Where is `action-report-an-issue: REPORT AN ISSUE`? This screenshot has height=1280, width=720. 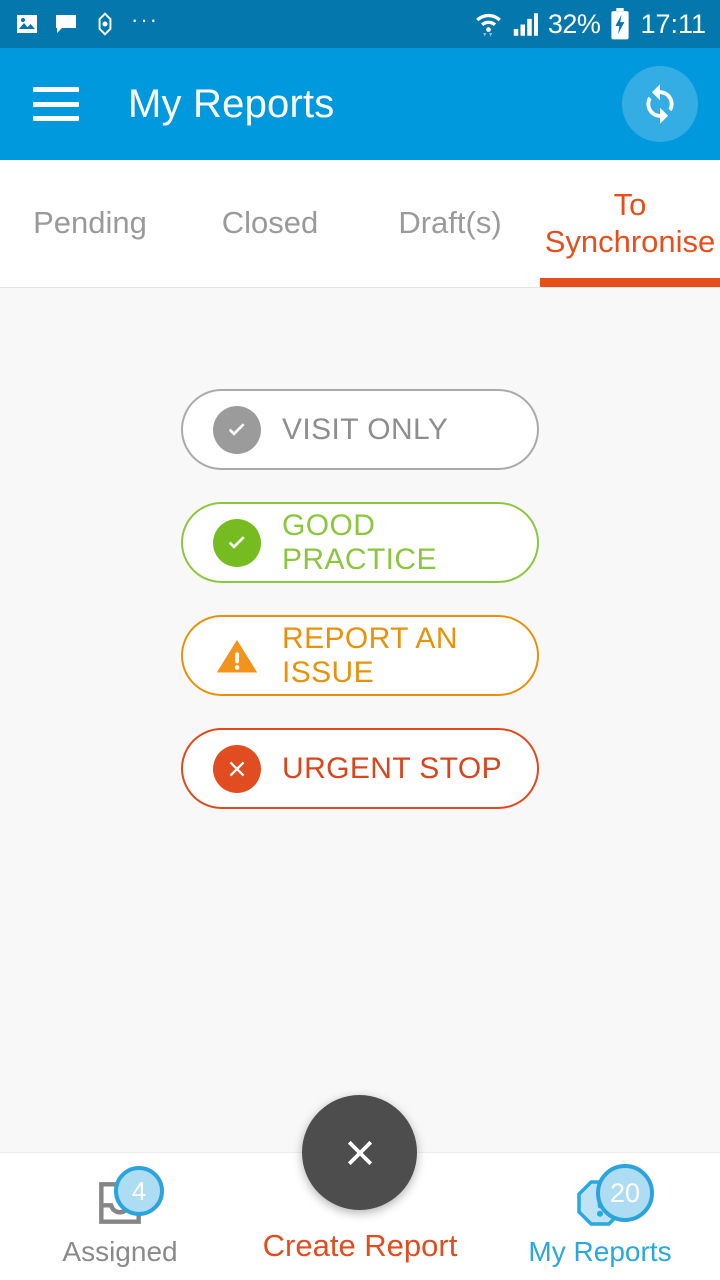 action-report-an-issue: REPORT AN ISSUE is located at coordinates (360, 655).